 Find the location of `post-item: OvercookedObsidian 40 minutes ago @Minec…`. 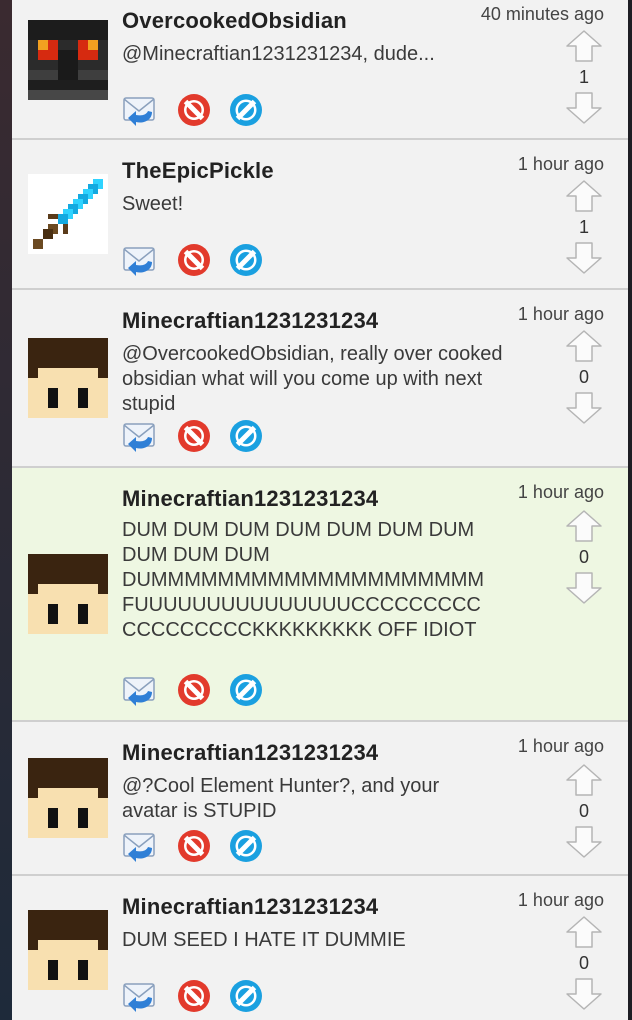

post-item: OvercookedObsidian 40 minutes ago @Minec… is located at coordinates (320, 70).